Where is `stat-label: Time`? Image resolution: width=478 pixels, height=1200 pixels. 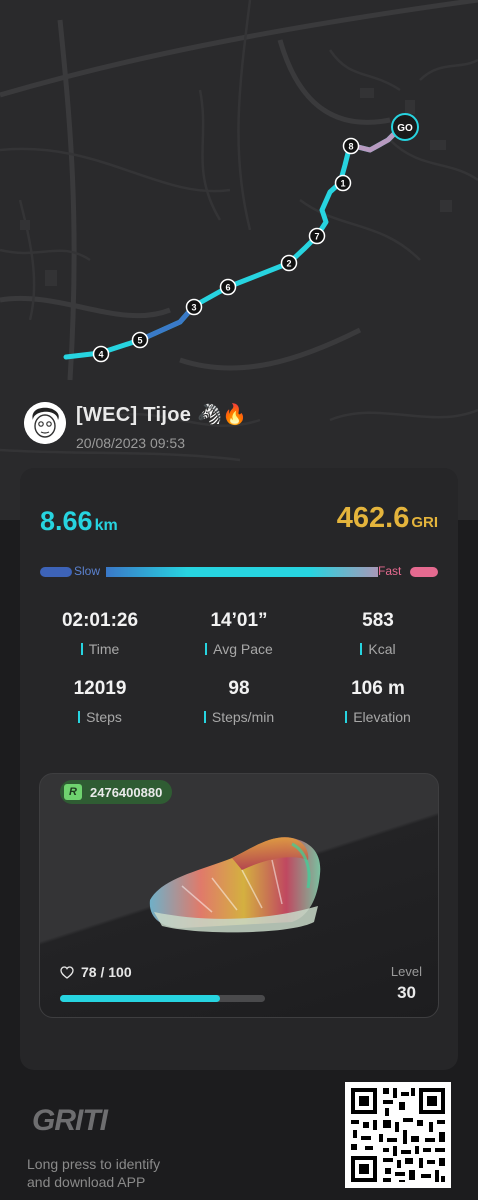 stat-label: Time is located at coordinates (100, 649).